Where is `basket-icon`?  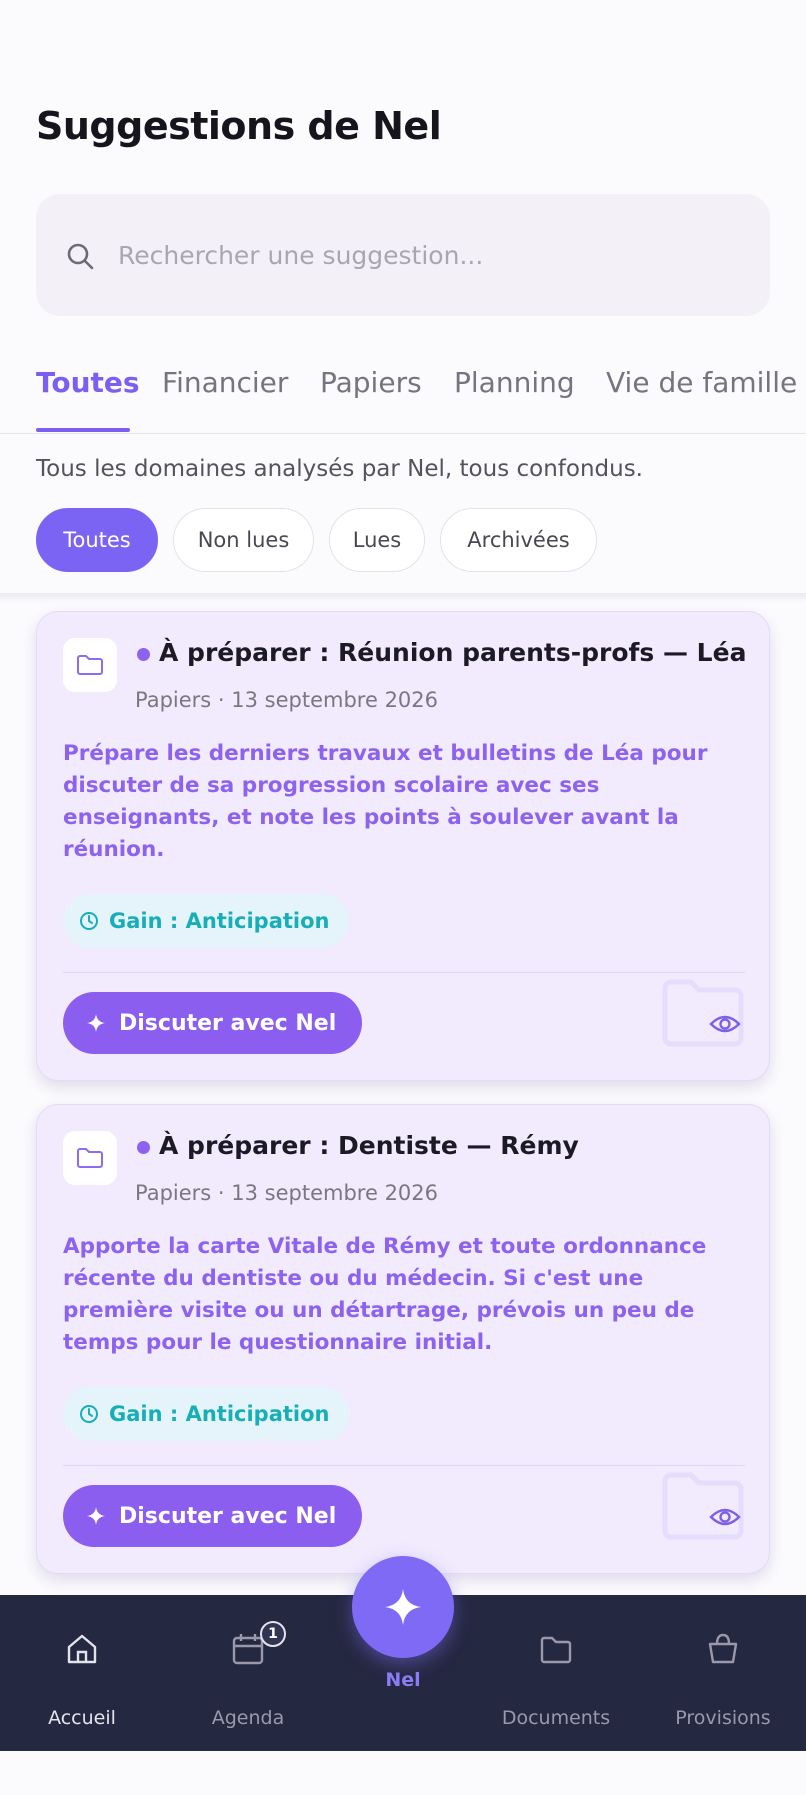
basket-icon is located at coordinates (723, 1648).